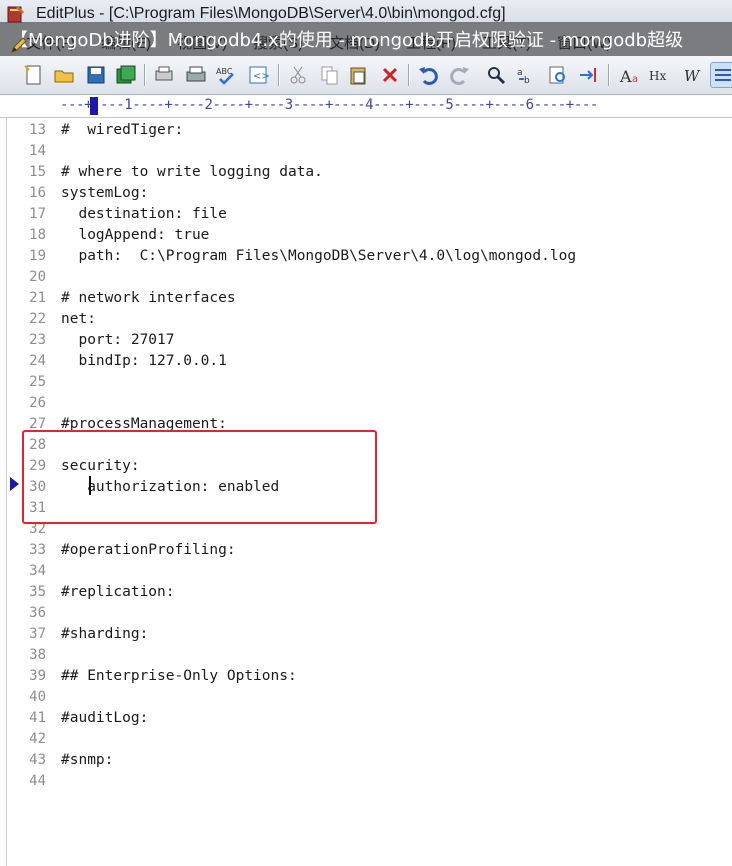 The height and width of the screenshot is (866, 732). What do you see at coordinates (366, 298) in the screenshot?
I see `code-line: 21 # network interfaces` at bounding box center [366, 298].